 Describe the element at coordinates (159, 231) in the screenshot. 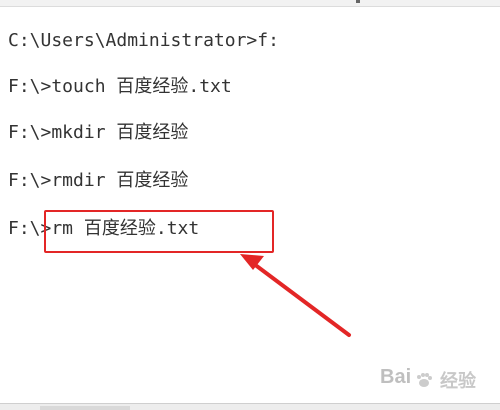

I see `red-highlight-box` at that location.